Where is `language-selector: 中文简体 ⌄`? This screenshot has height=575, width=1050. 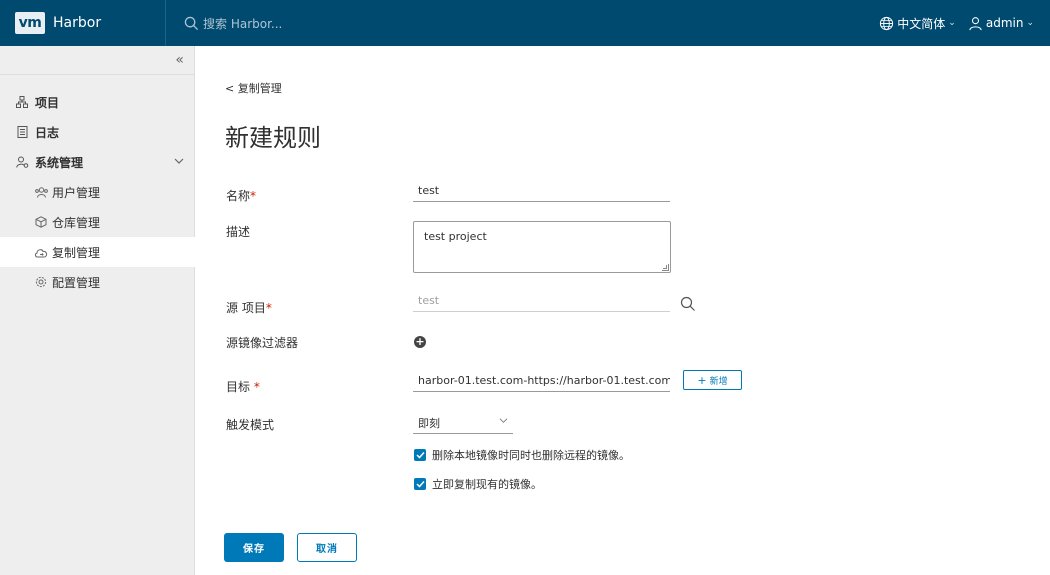 language-selector: 中文简体 ⌄ is located at coordinates (917, 23).